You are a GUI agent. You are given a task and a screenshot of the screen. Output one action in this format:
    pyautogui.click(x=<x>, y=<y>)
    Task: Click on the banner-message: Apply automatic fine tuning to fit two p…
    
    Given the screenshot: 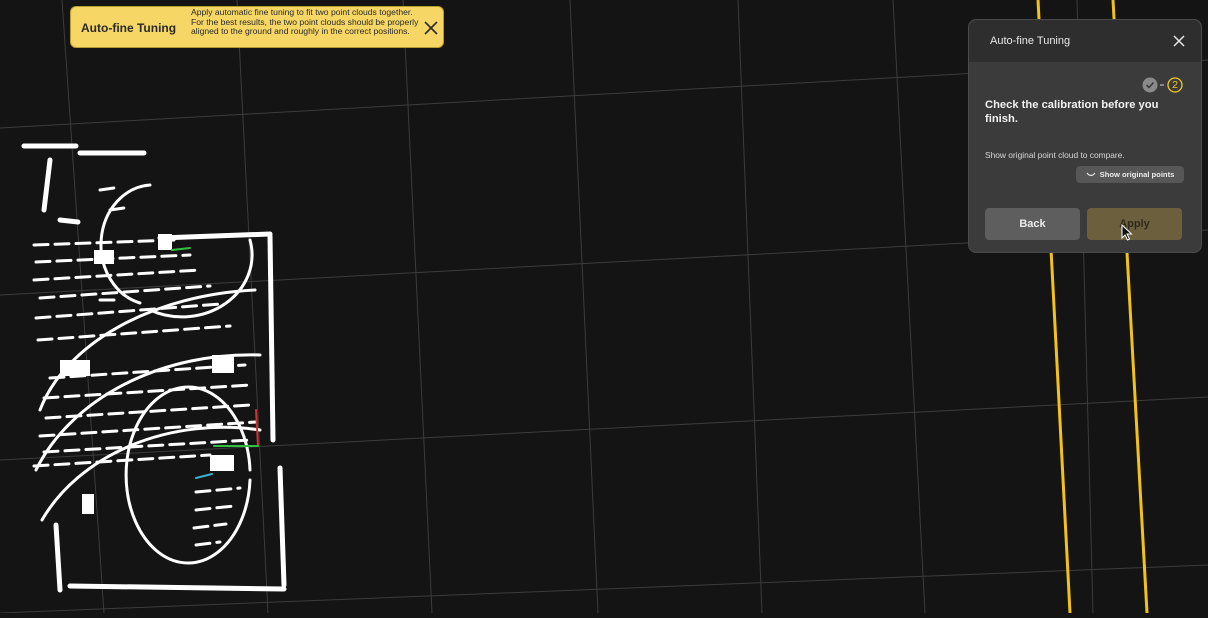 What is the action you would take?
    pyautogui.click(x=305, y=22)
    